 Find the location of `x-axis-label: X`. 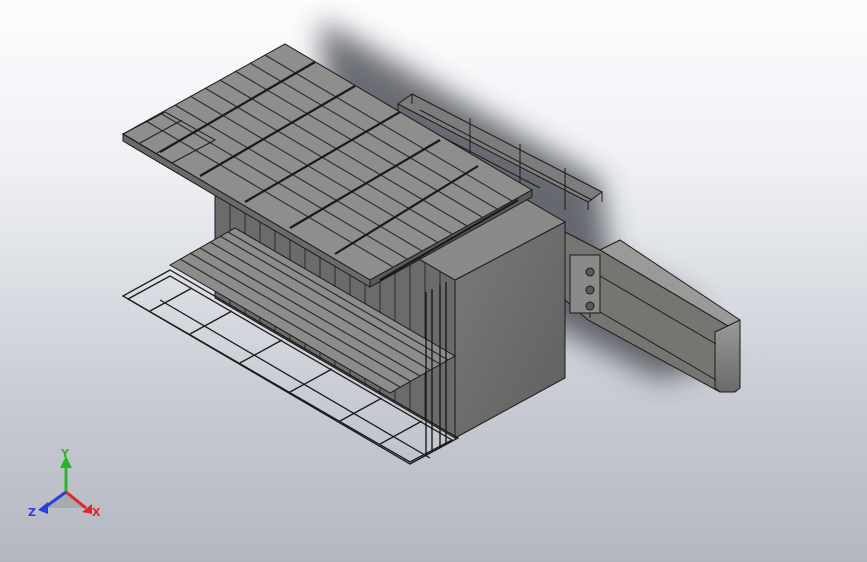

x-axis-label: X is located at coordinates (96, 512).